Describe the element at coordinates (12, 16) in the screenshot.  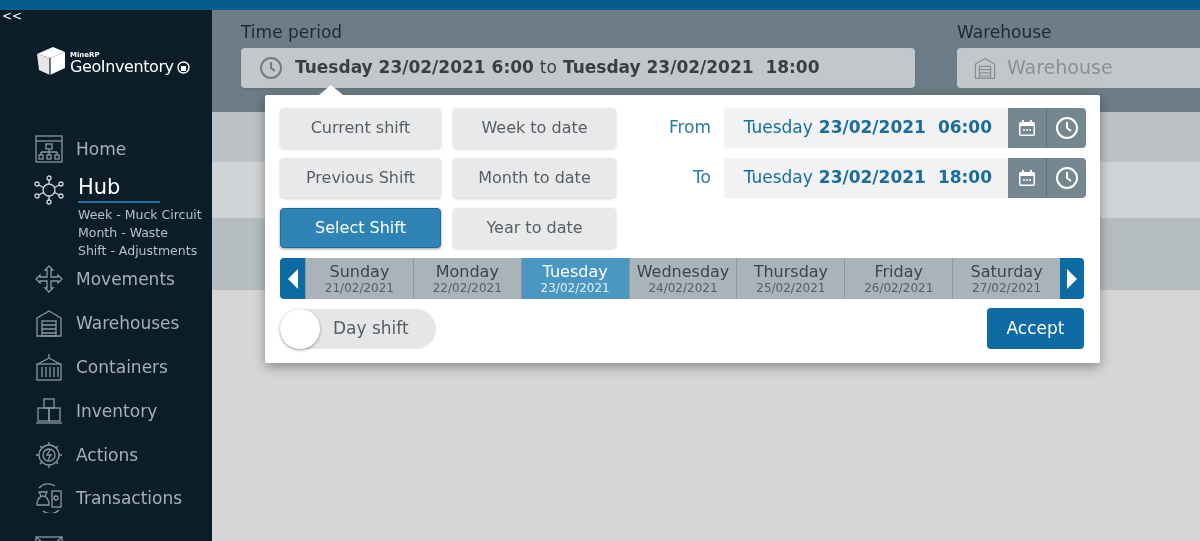
I see `collapse-button: <<` at that location.